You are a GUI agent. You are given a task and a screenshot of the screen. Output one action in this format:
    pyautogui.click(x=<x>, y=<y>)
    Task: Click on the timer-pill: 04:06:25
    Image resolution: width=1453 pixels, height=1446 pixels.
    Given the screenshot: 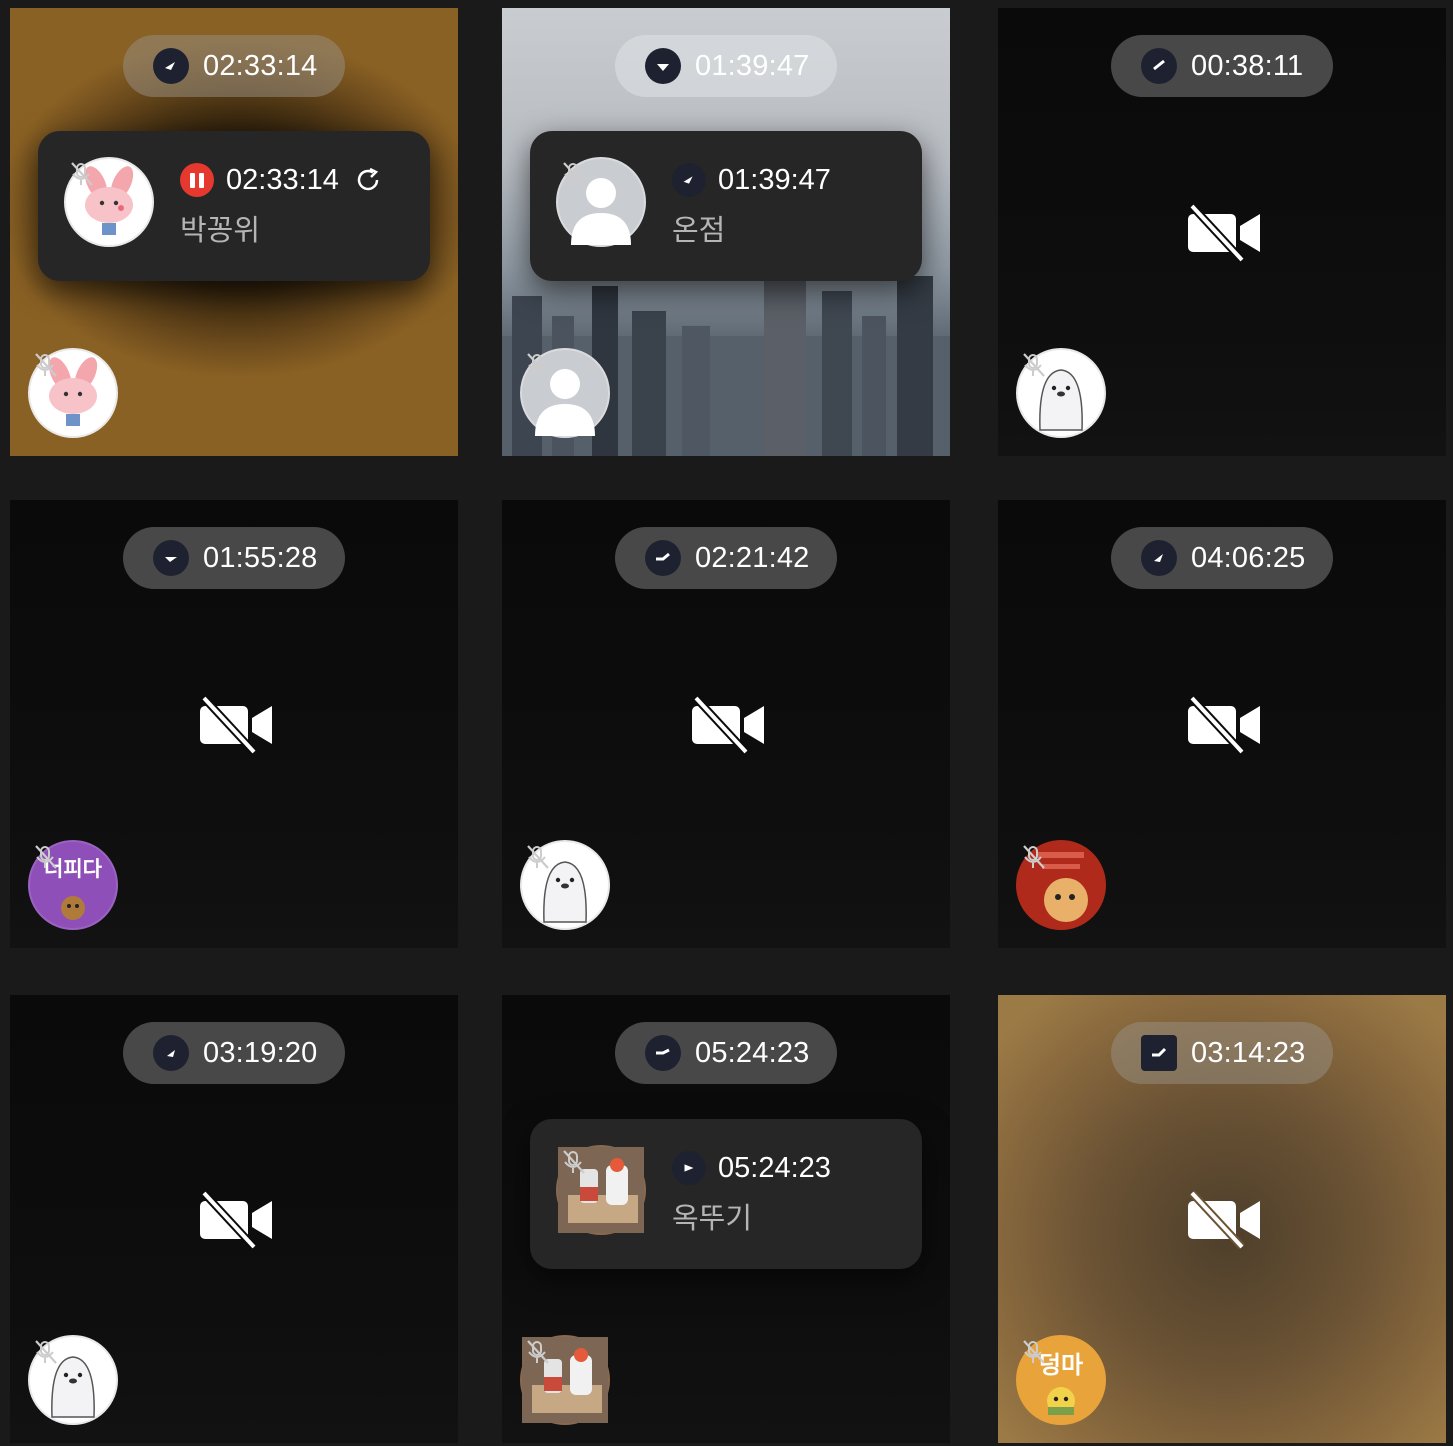 What is the action you would take?
    pyautogui.click(x=1222, y=558)
    